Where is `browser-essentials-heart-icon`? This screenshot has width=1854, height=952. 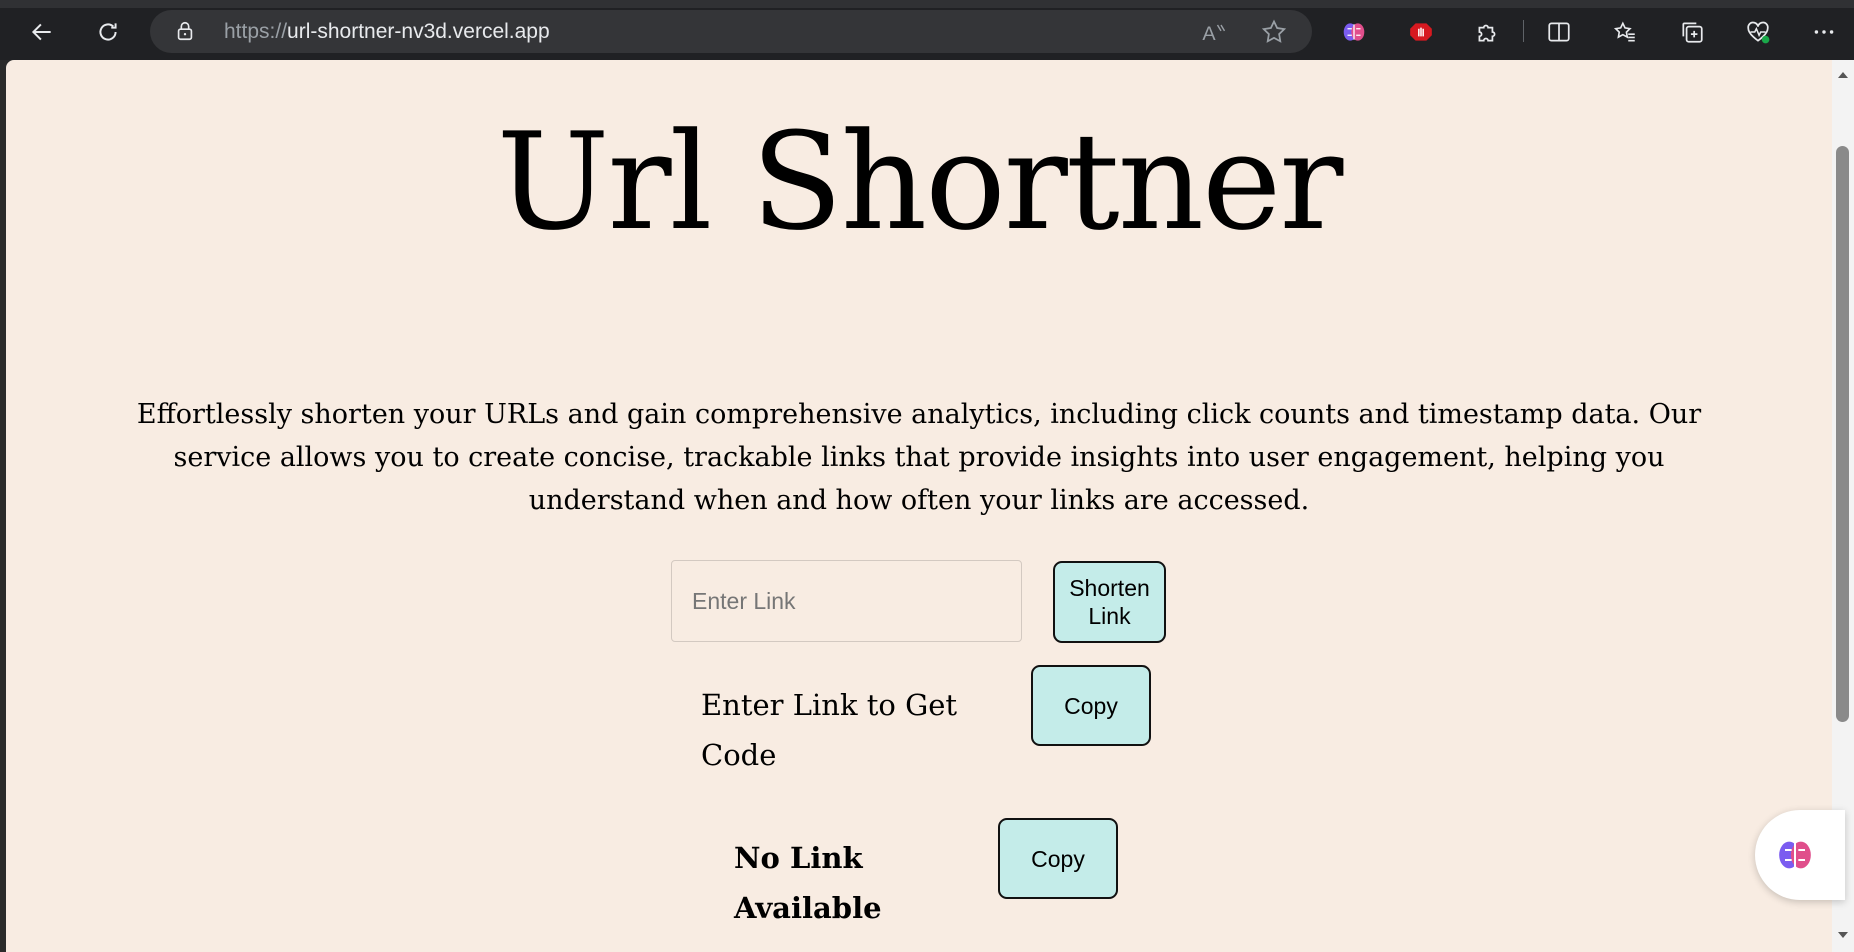
browser-essentials-heart-icon is located at coordinates (1758, 32).